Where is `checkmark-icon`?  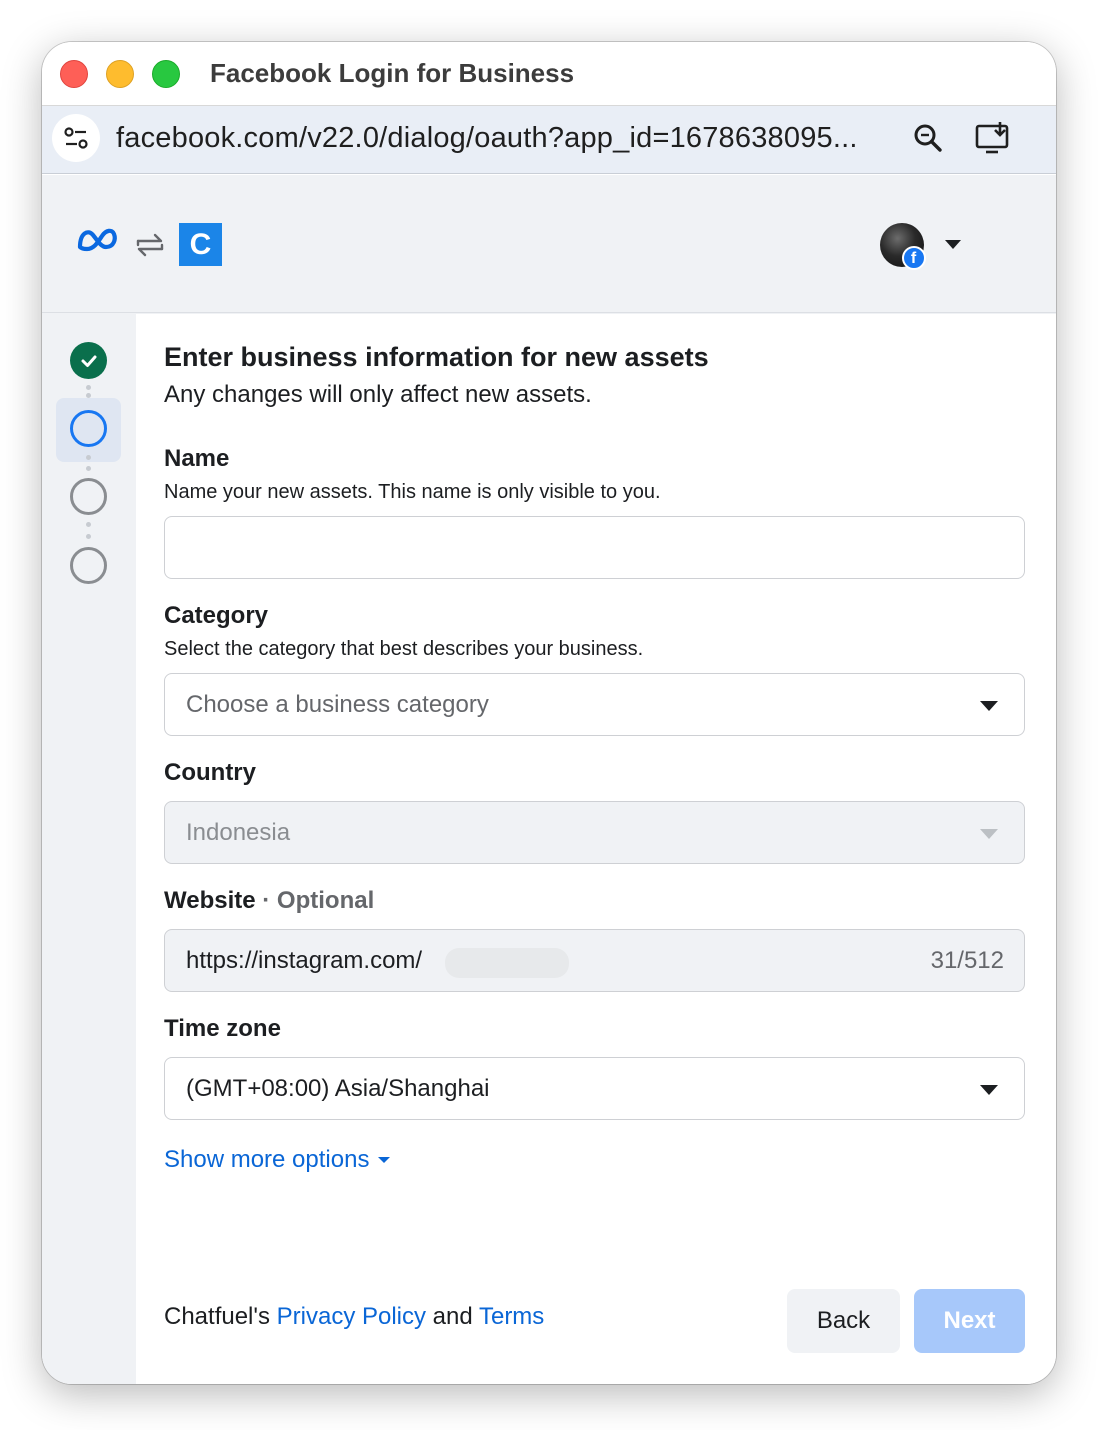 checkmark-icon is located at coordinates (88, 361).